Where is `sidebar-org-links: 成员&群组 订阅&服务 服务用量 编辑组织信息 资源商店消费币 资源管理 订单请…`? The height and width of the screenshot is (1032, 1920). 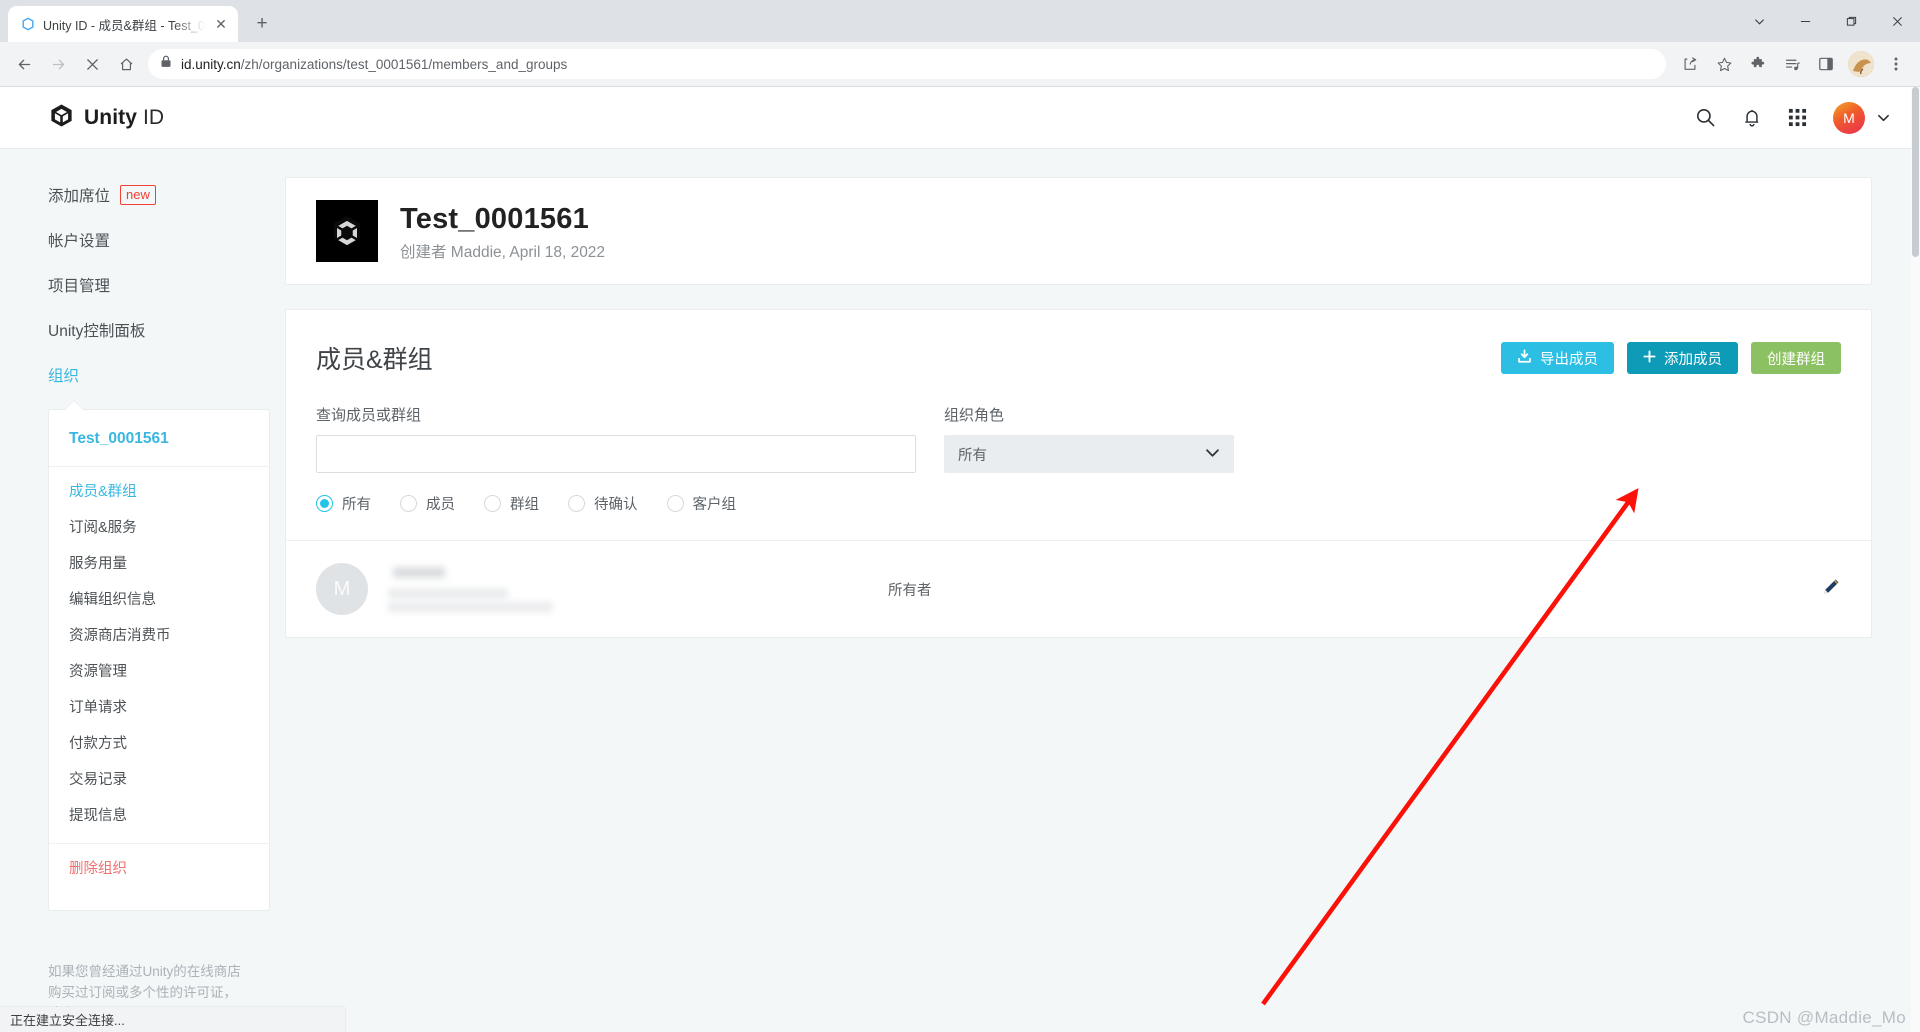
sidebar-org-links: 成员&群组 订阅&服务 服务用量 编辑组织信息 资源商店消费币 资源管理 订单请… is located at coordinates (159, 673).